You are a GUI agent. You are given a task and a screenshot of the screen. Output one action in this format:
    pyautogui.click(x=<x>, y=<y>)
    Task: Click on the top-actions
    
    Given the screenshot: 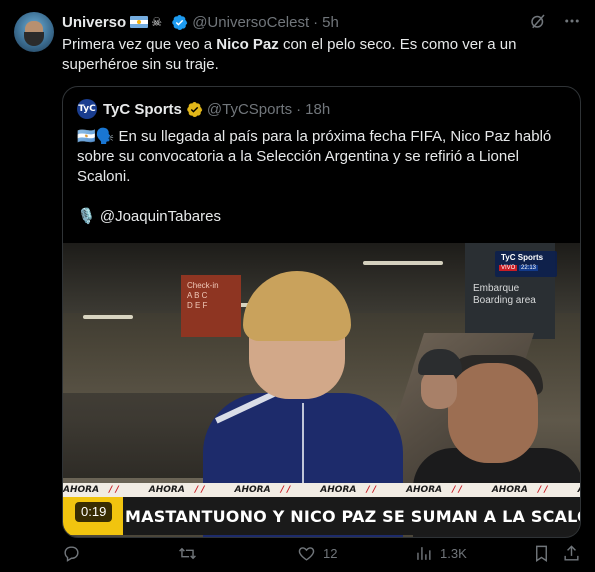 What is the action you would take?
    pyautogui.click(x=555, y=21)
    